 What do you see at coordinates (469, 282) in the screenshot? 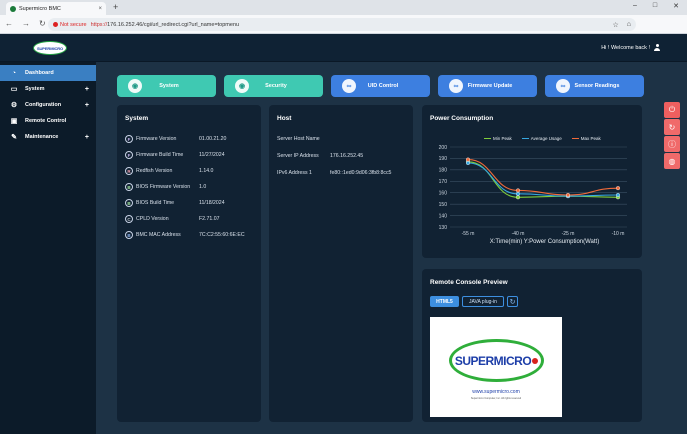
I see `remote-panel-title: Remote Console Preview` at bounding box center [469, 282].